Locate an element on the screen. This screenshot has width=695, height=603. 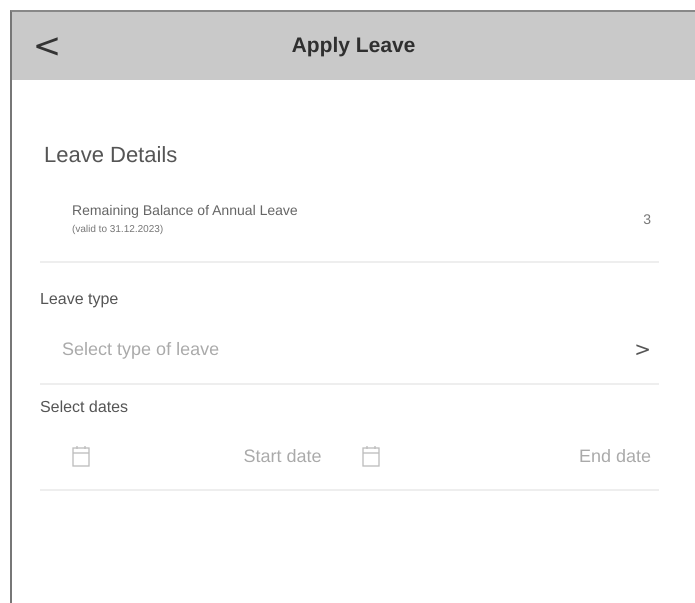
section-heading: Leave Details is located at coordinates (111, 155).